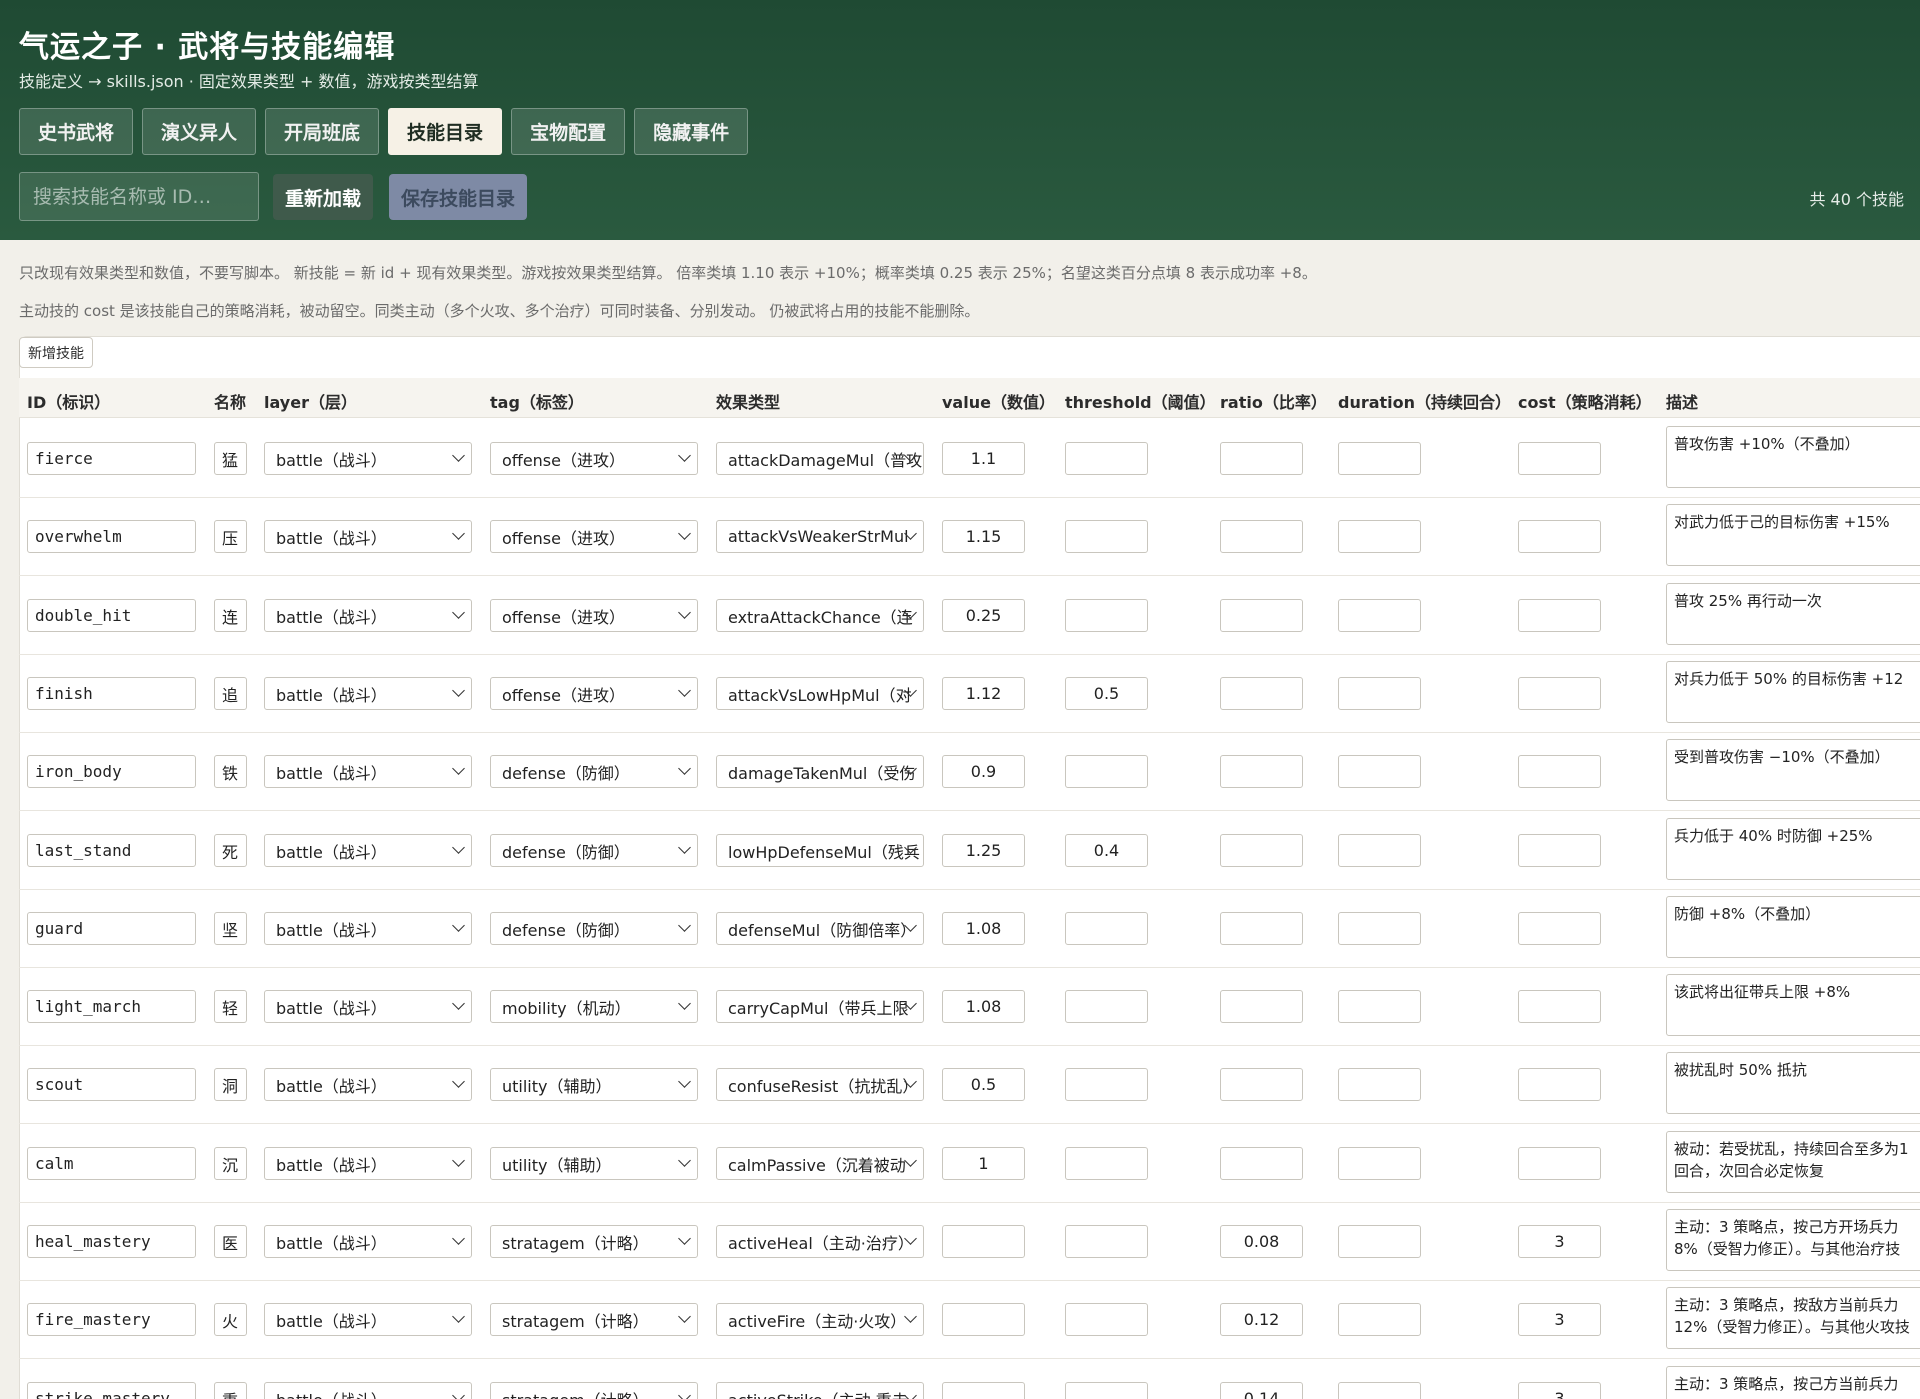 The width and height of the screenshot is (1920, 1399). Describe the element at coordinates (1261, 1319) in the screenshot. I see `ratio-input: 0.12` at that location.